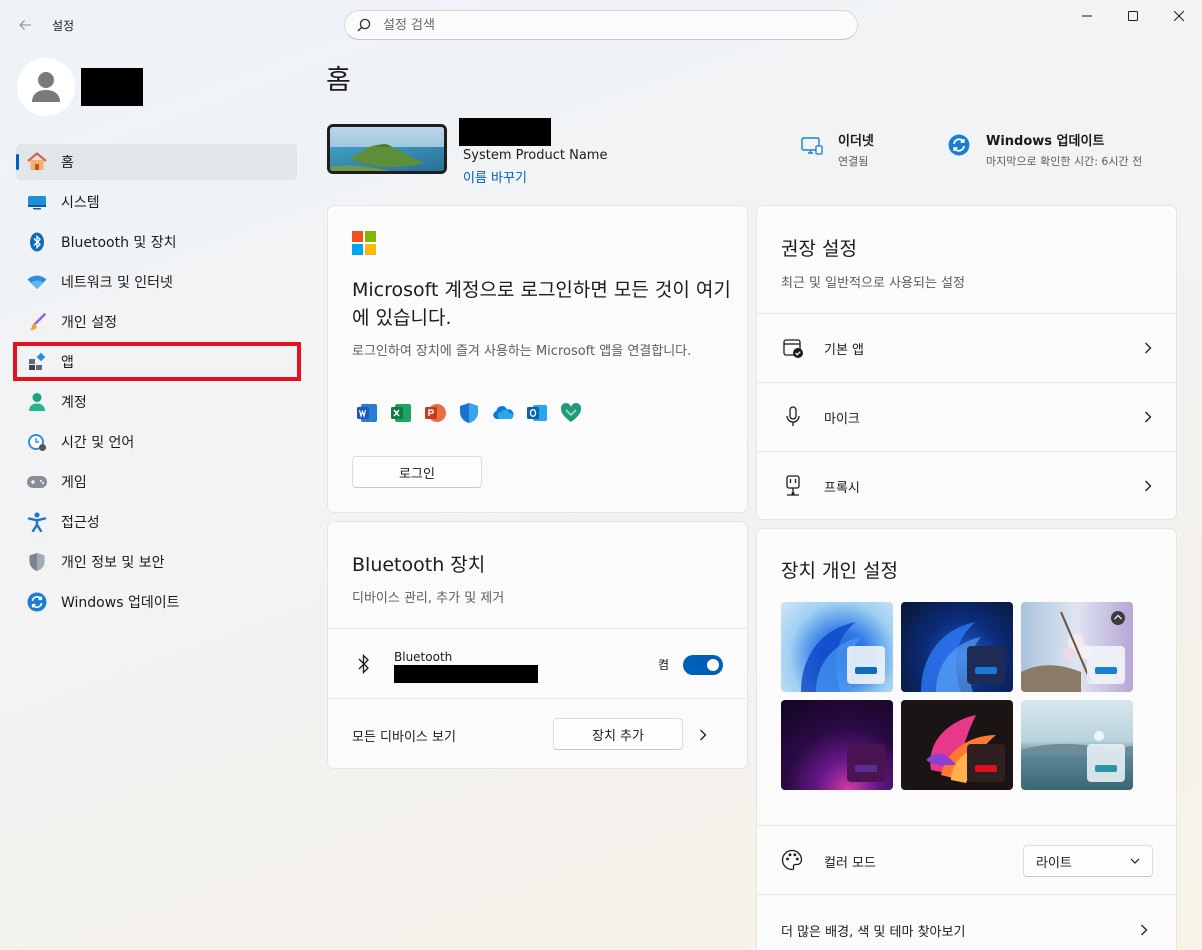  I want to click on sidebar-item-time-language: 시간 및 언어, so click(156, 442).